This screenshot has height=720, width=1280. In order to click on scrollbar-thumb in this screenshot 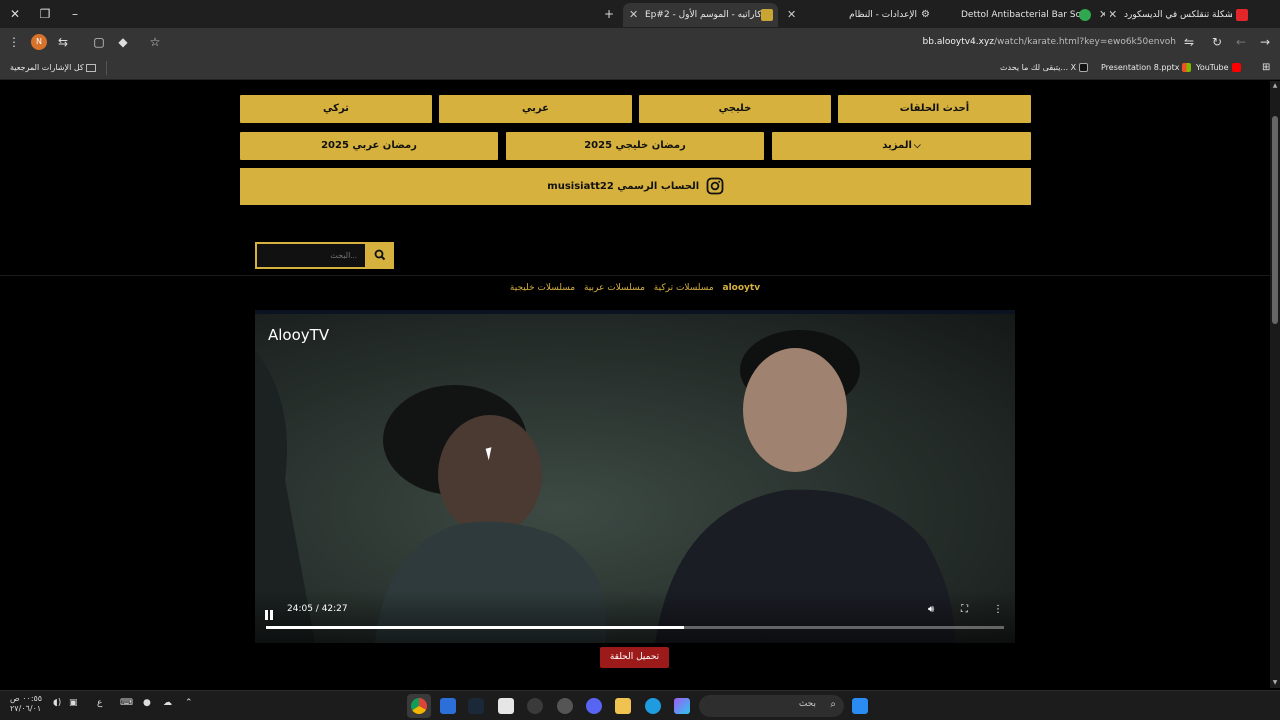, I will do `click(1275, 220)`.